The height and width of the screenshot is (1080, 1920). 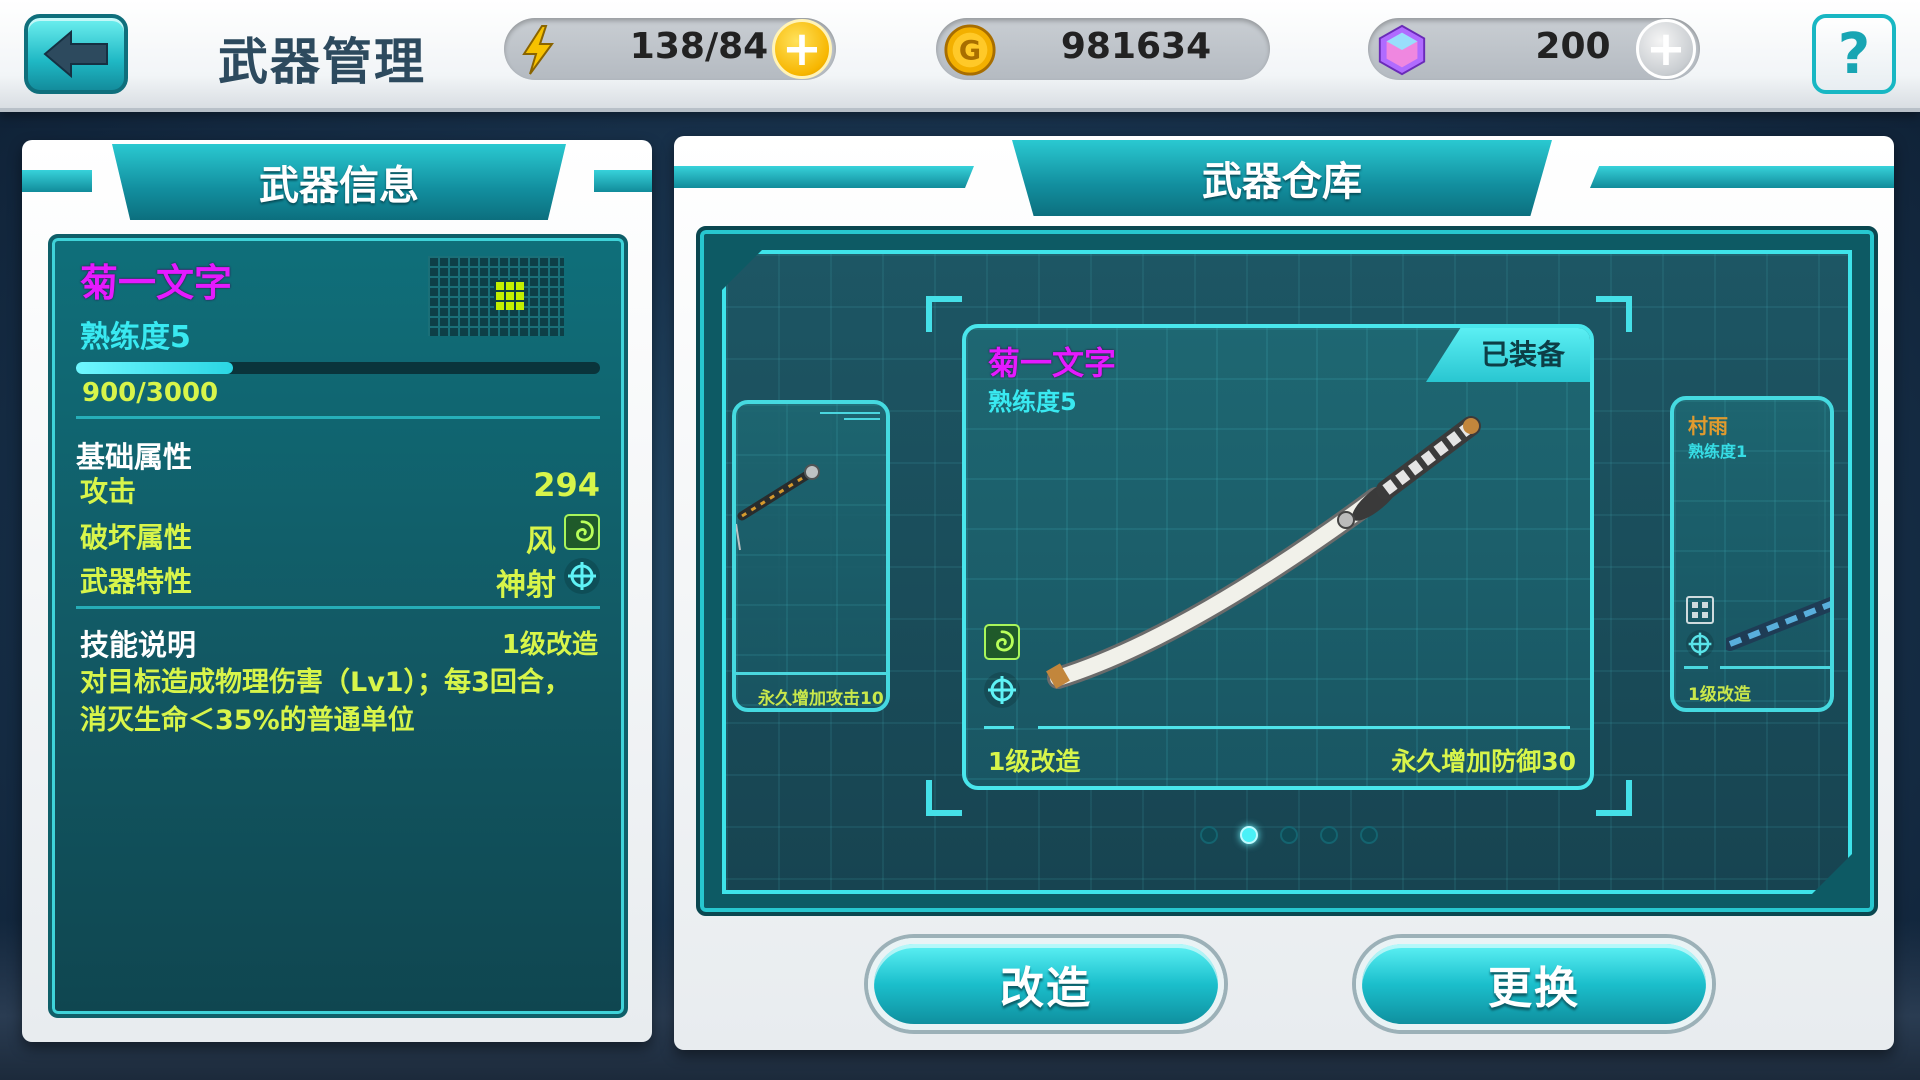 What do you see at coordinates (1402, 50) in the screenshot?
I see `crystal-icon` at bounding box center [1402, 50].